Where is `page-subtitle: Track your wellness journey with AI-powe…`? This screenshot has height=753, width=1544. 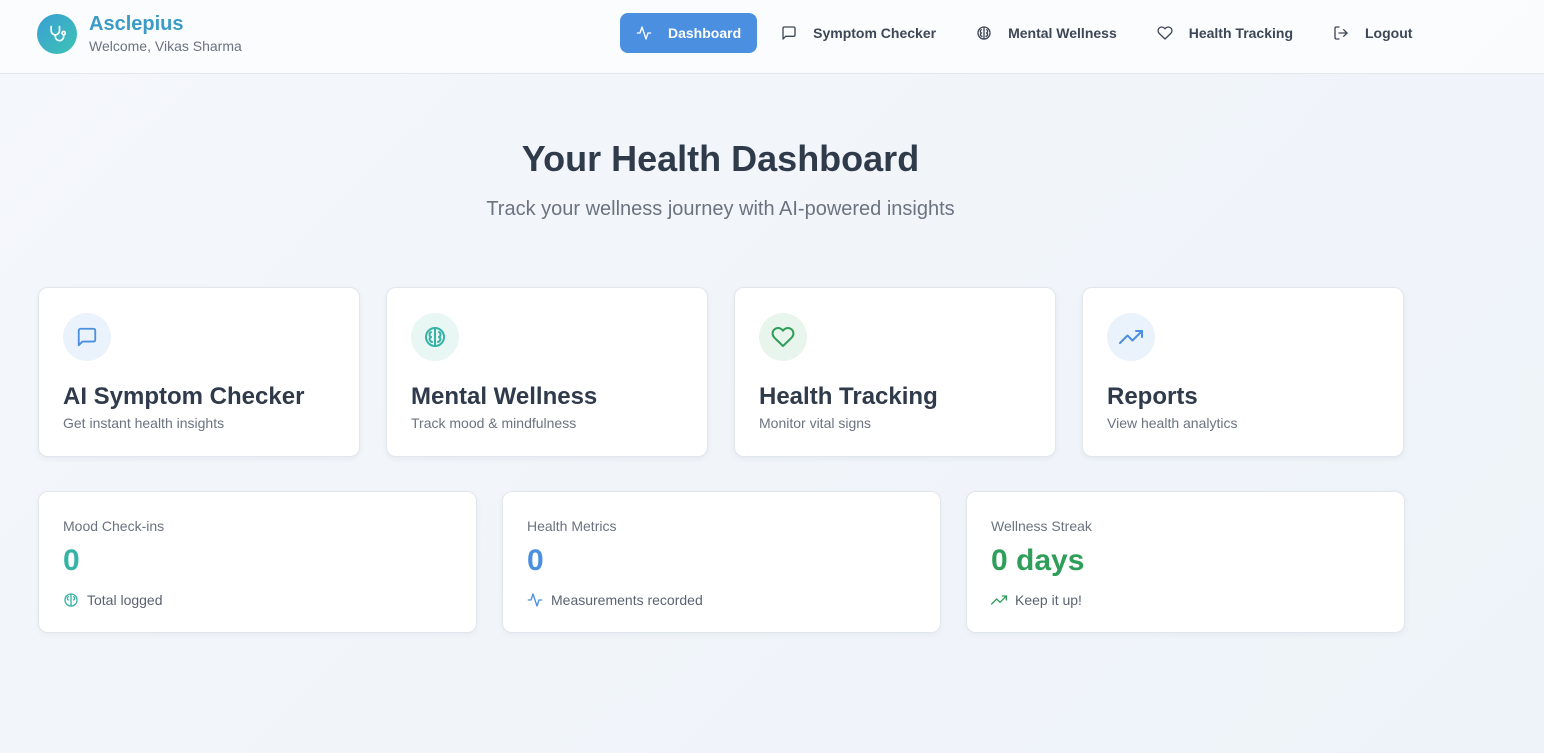
page-subtitle: Track your wellness journey with AI-powe… is located at coordinates (720, 209).